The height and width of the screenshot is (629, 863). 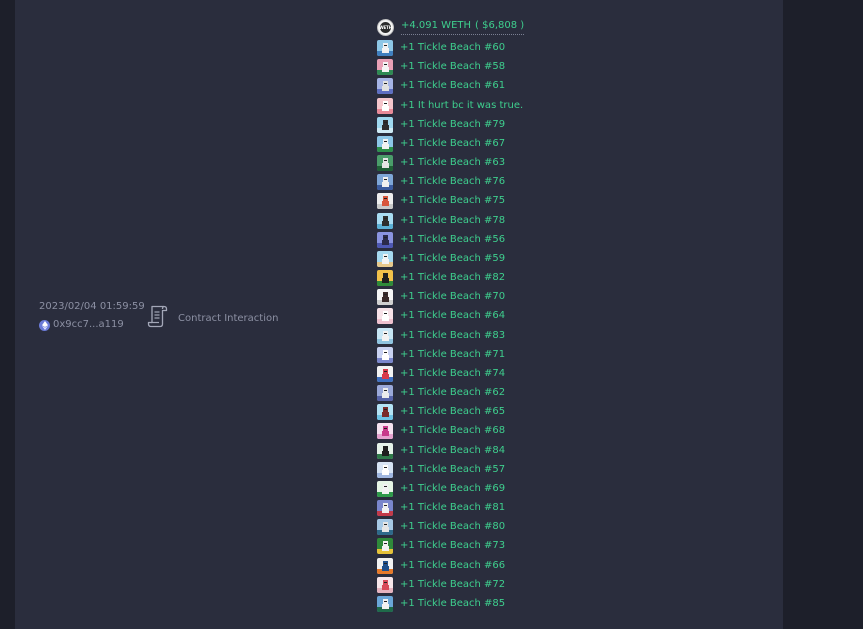 I want to click on nft-transfer-link: +1 Tickle Beach #62, so click(x=452, y=393).